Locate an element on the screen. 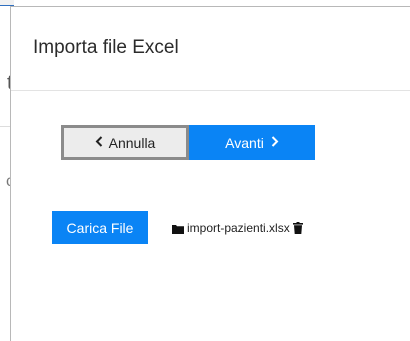  cancel-button: Annulla is located at coordinates (125, 142).